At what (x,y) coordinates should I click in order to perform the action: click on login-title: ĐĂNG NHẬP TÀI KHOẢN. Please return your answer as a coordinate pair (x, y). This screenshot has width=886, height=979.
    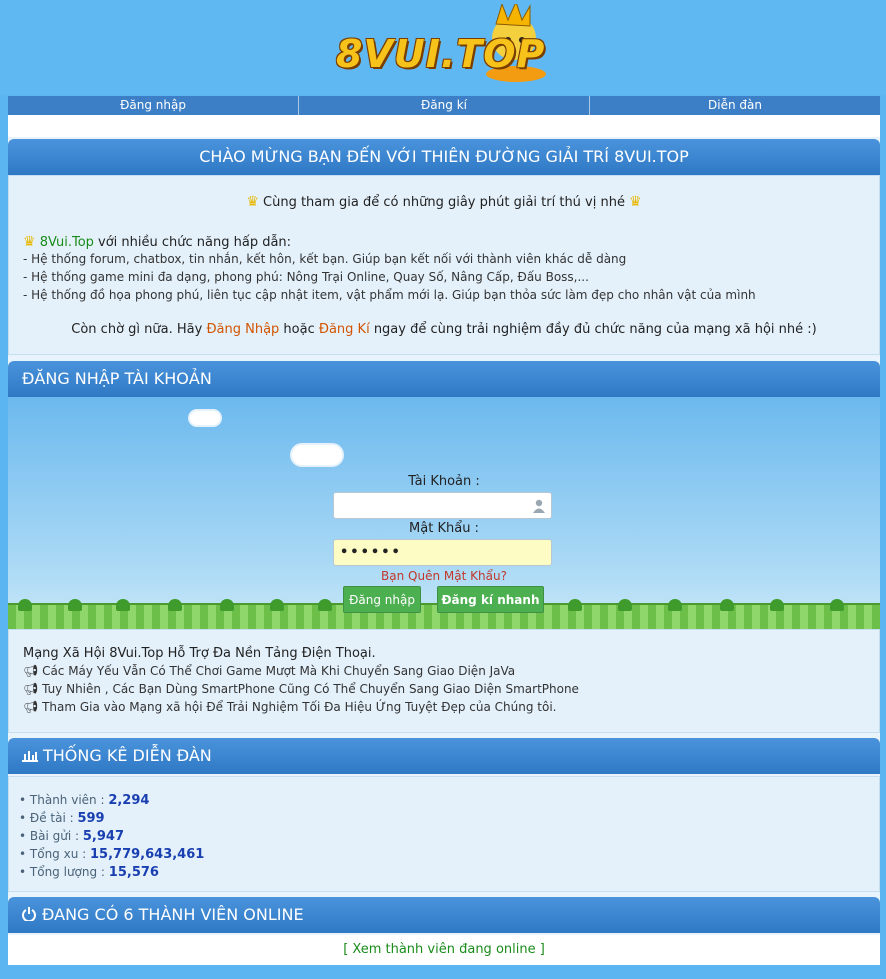
    Looking at the image, I should click on (444, 379).